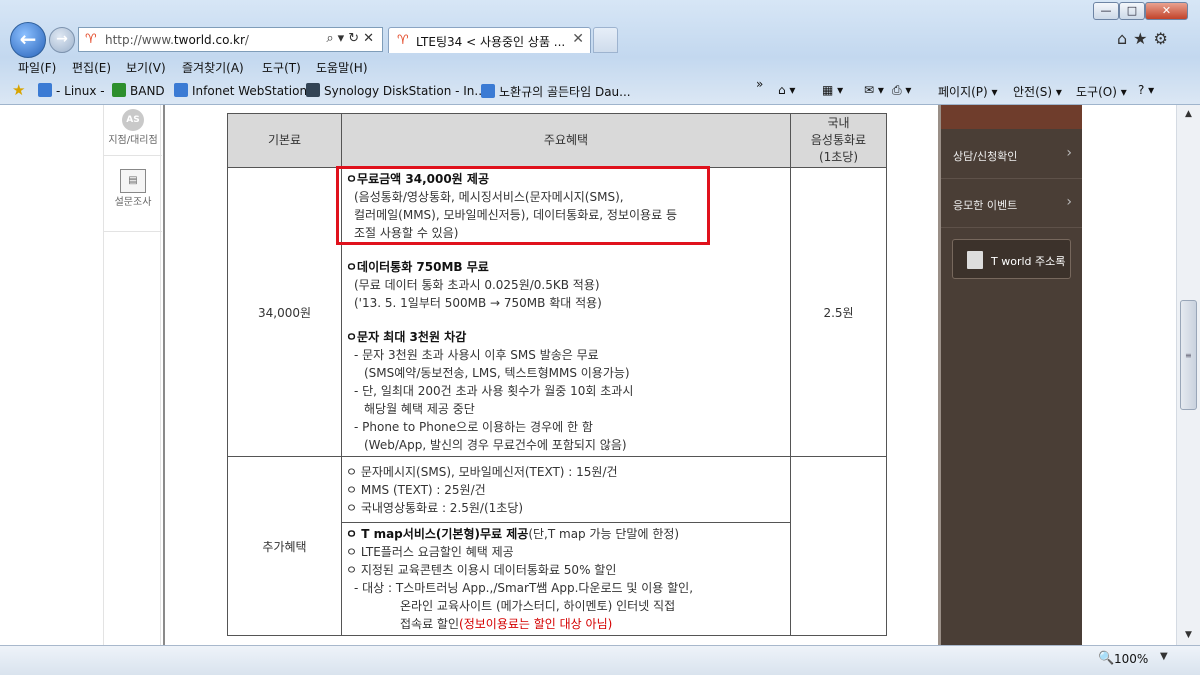  I want to click on voice-rate-value: 2.5원, so click(838, 312).